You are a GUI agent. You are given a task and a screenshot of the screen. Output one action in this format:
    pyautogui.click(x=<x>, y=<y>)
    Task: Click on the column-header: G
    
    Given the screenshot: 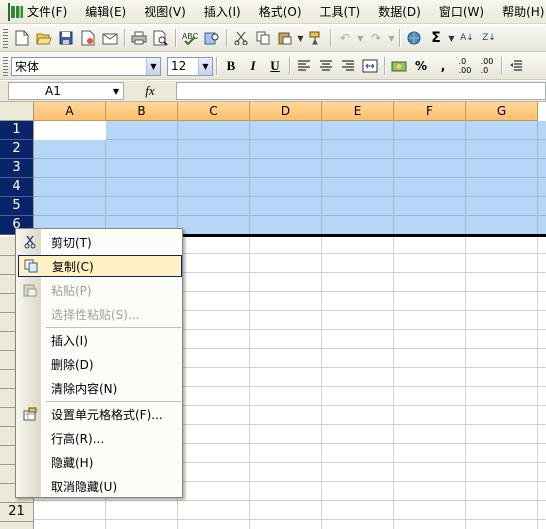 What is the action you would take?
    pyautogui.click(x=502, y=111)
    